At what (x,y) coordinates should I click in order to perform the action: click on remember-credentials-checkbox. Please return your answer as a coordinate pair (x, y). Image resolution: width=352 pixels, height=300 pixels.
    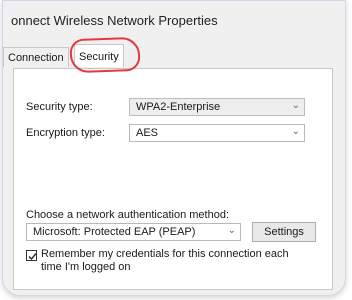
    Looking at the image, I should click on (31, 255).